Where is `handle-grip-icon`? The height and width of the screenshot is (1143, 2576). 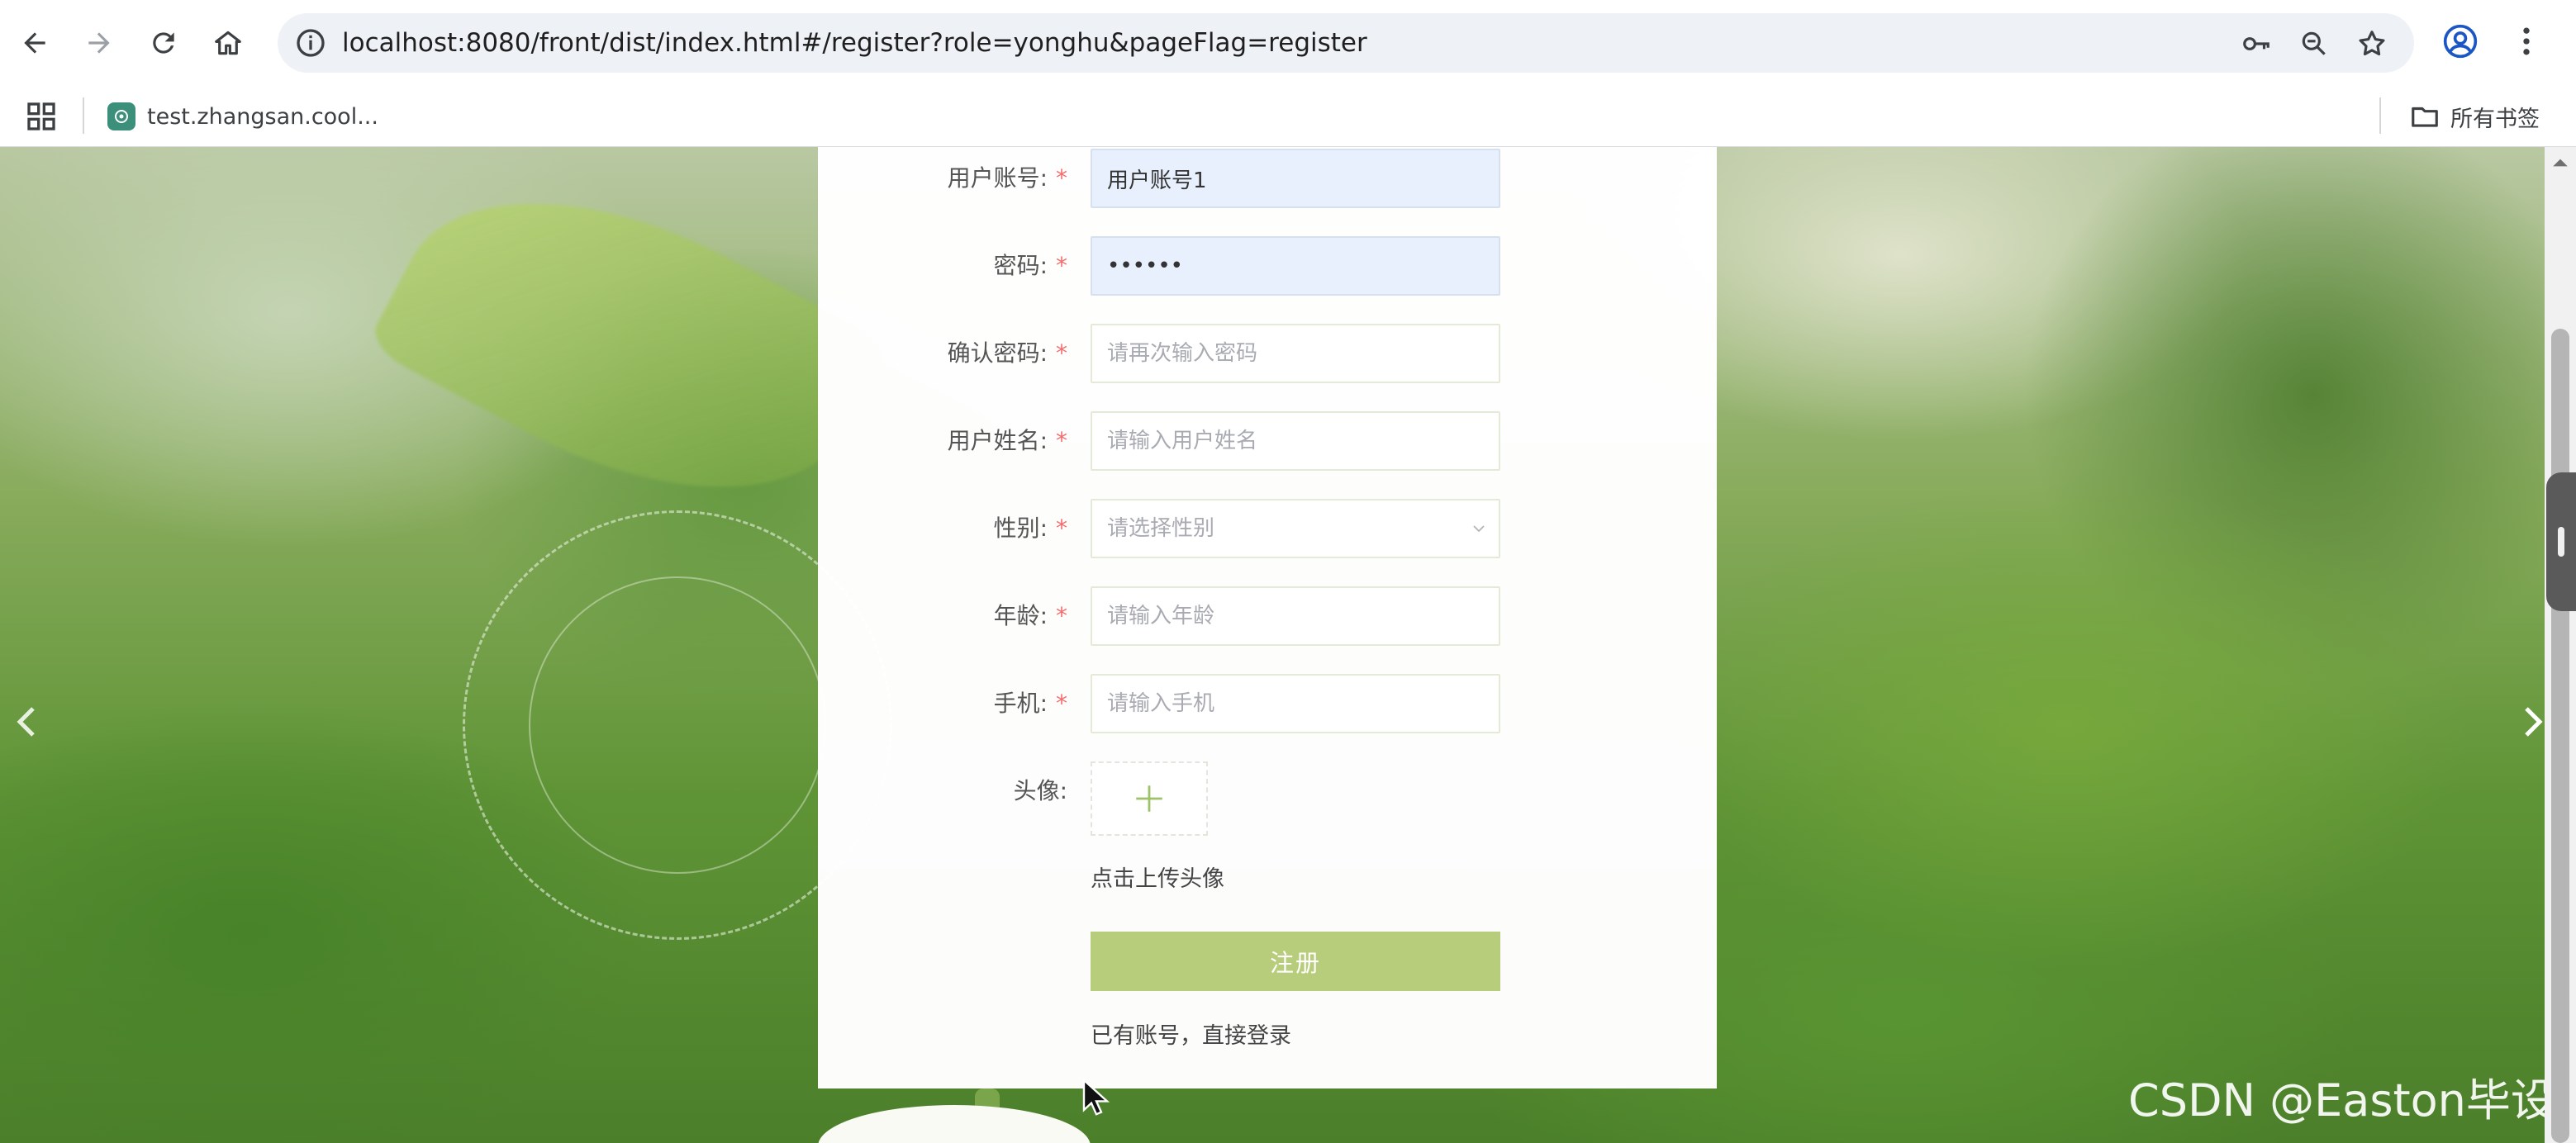
handle-grip-icon is located at coordinates (2561, 542).